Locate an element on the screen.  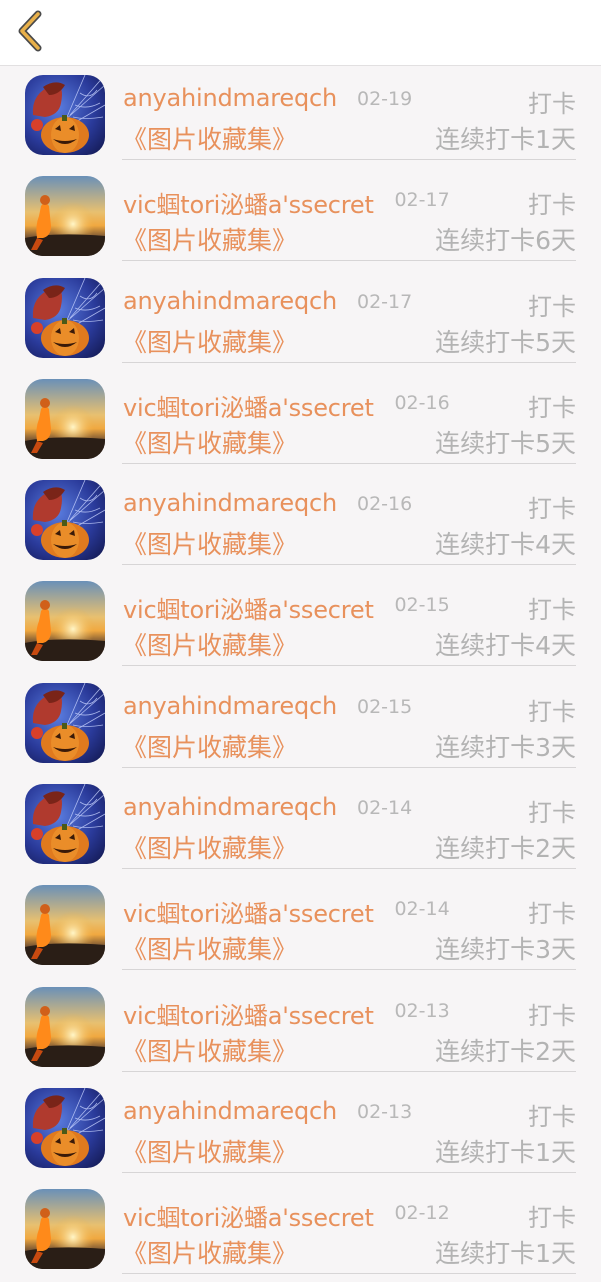
back-button is located at coordinates (33, 32).